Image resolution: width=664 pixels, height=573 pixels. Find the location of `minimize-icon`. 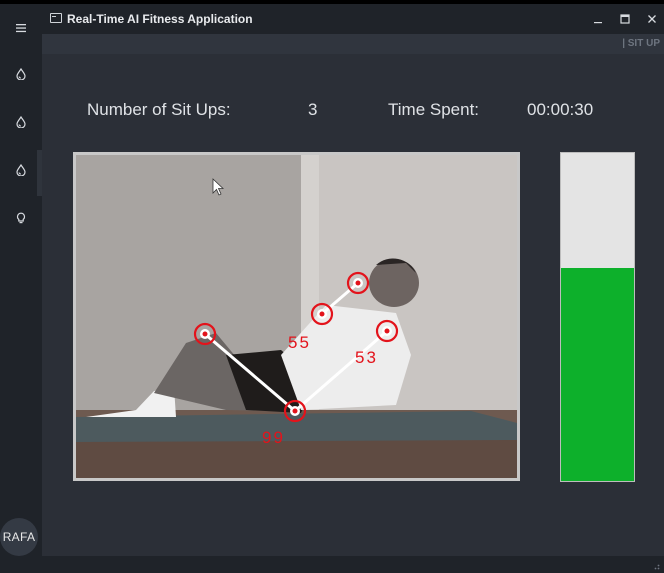

minimize-icon is located at coordinates (598, 23).